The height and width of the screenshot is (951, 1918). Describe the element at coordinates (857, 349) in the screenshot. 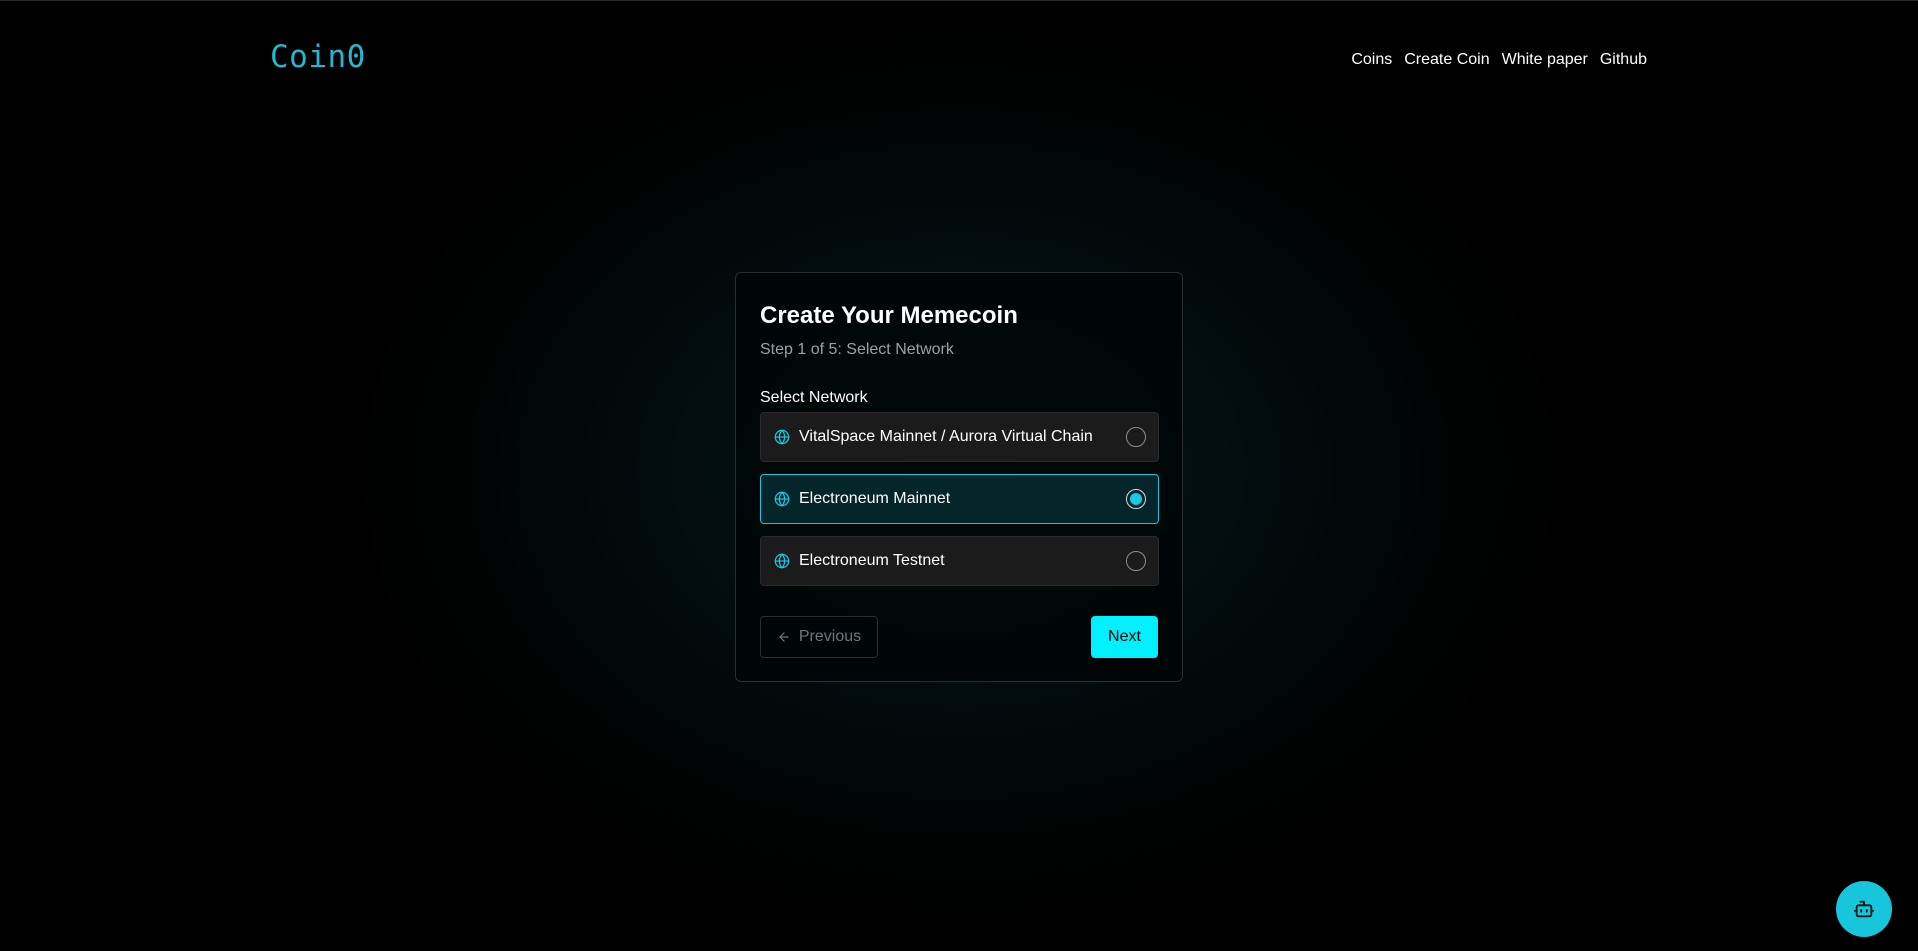

I see `step-indicator: Step 1 of 5: Select Network` at that location.